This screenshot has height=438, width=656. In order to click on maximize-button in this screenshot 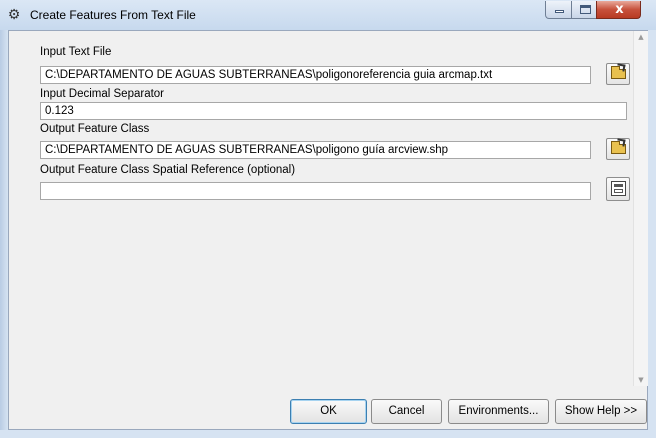, I will do `click(584, 10)`.